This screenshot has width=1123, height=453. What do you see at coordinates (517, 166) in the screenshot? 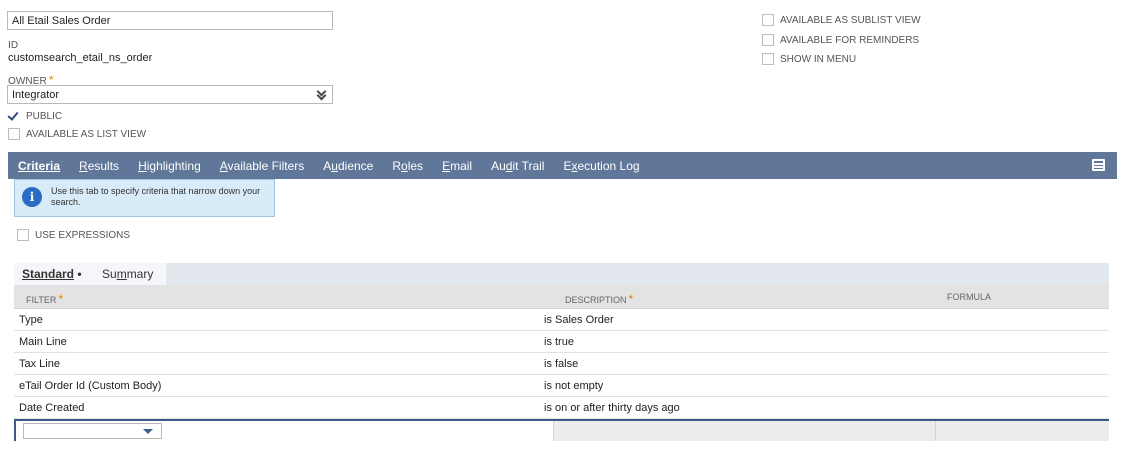
I see `tab-audit-trail: Audit Trail` at bounding box center [517, 166].